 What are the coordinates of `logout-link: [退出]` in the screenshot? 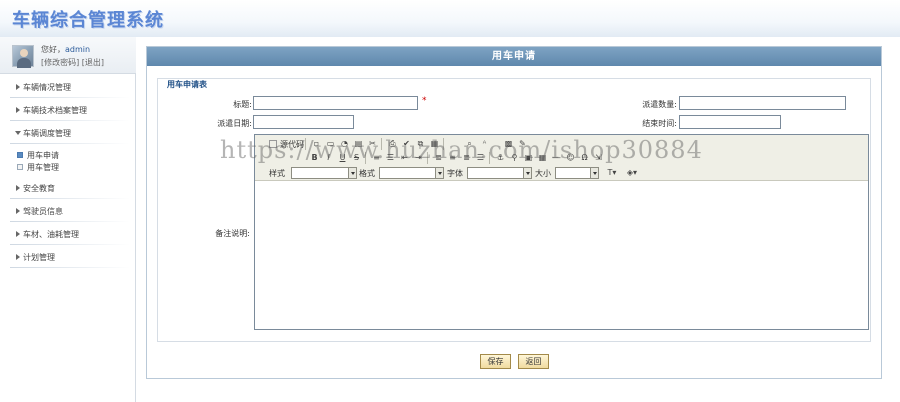 It's located at (93, 62).